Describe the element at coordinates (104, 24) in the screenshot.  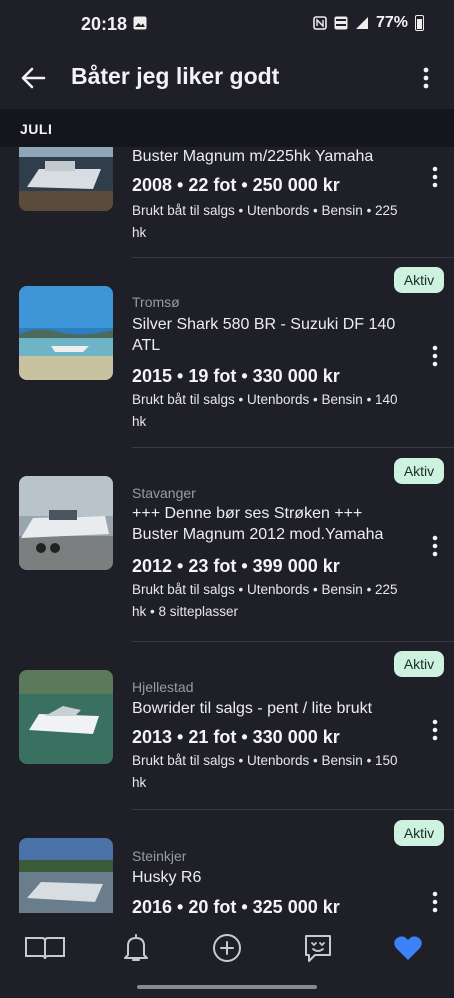
I see `status-time: 20:18` at that location.